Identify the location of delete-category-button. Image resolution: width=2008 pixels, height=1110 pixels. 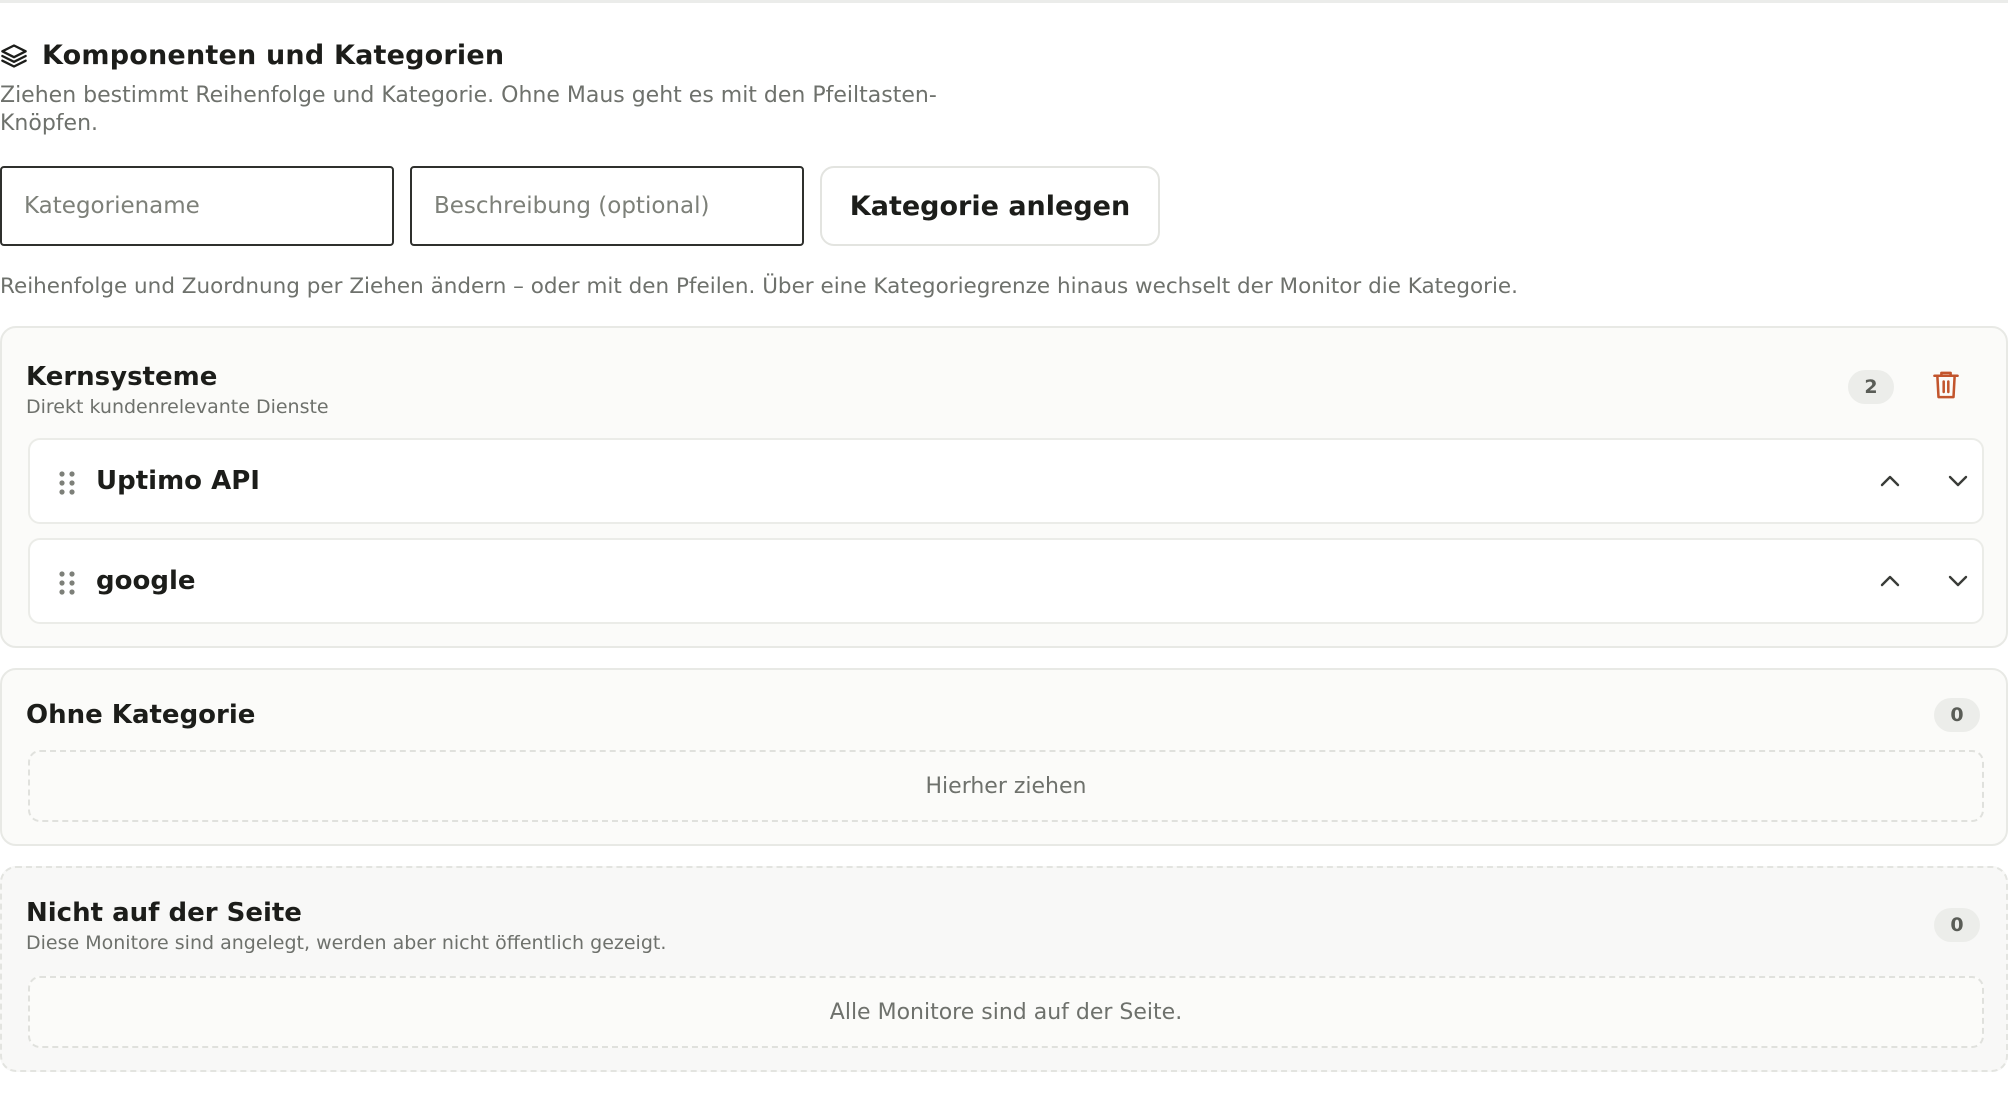
(1946, 387).